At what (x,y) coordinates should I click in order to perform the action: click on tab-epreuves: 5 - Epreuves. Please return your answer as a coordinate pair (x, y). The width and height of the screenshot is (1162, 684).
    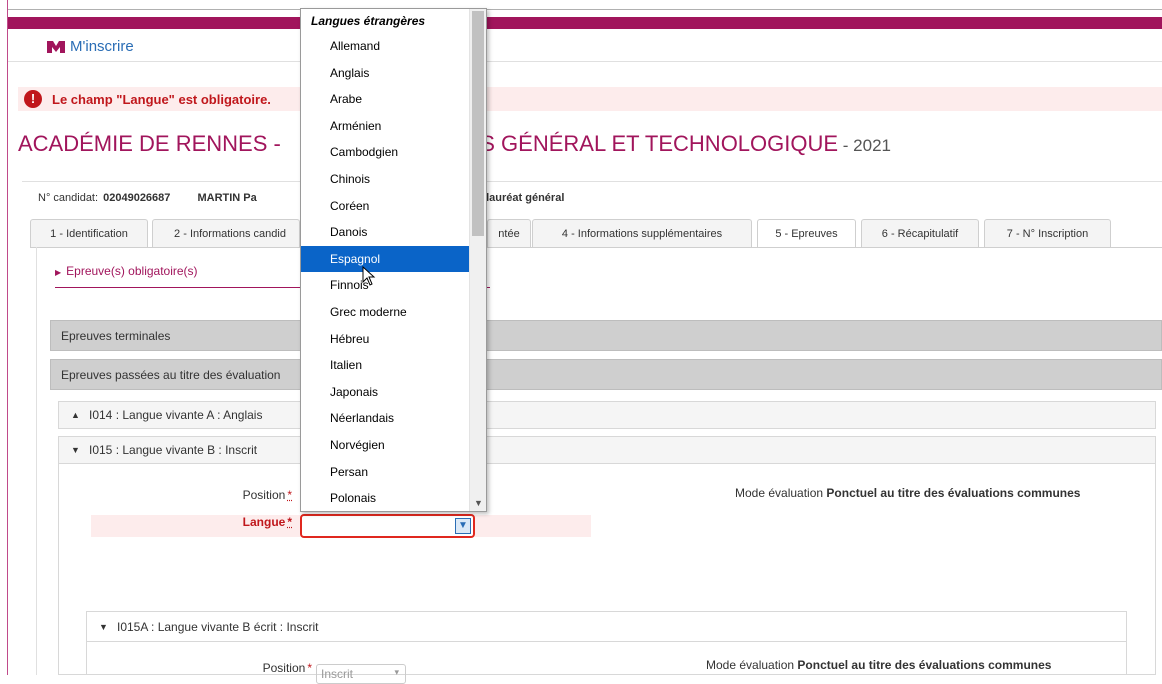
    Looking at the image, I should click on (806, 233).